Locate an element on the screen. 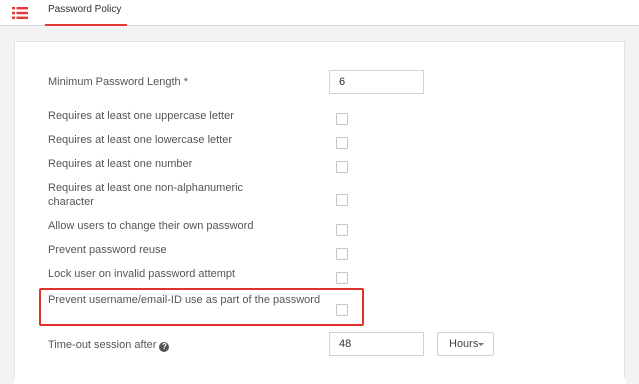  timeout-label: Time-out session after? is located at coordinates (173, 345).